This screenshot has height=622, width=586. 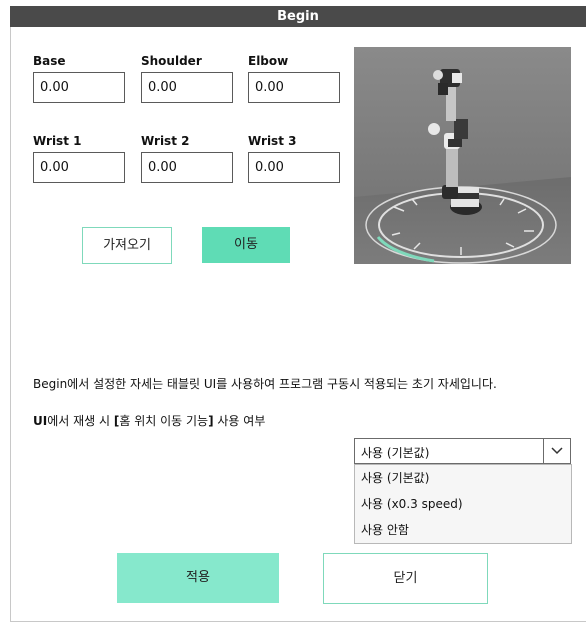 I want to click on home-move-option: 사용 (x0.3 speed), so click(x=461, y=504).